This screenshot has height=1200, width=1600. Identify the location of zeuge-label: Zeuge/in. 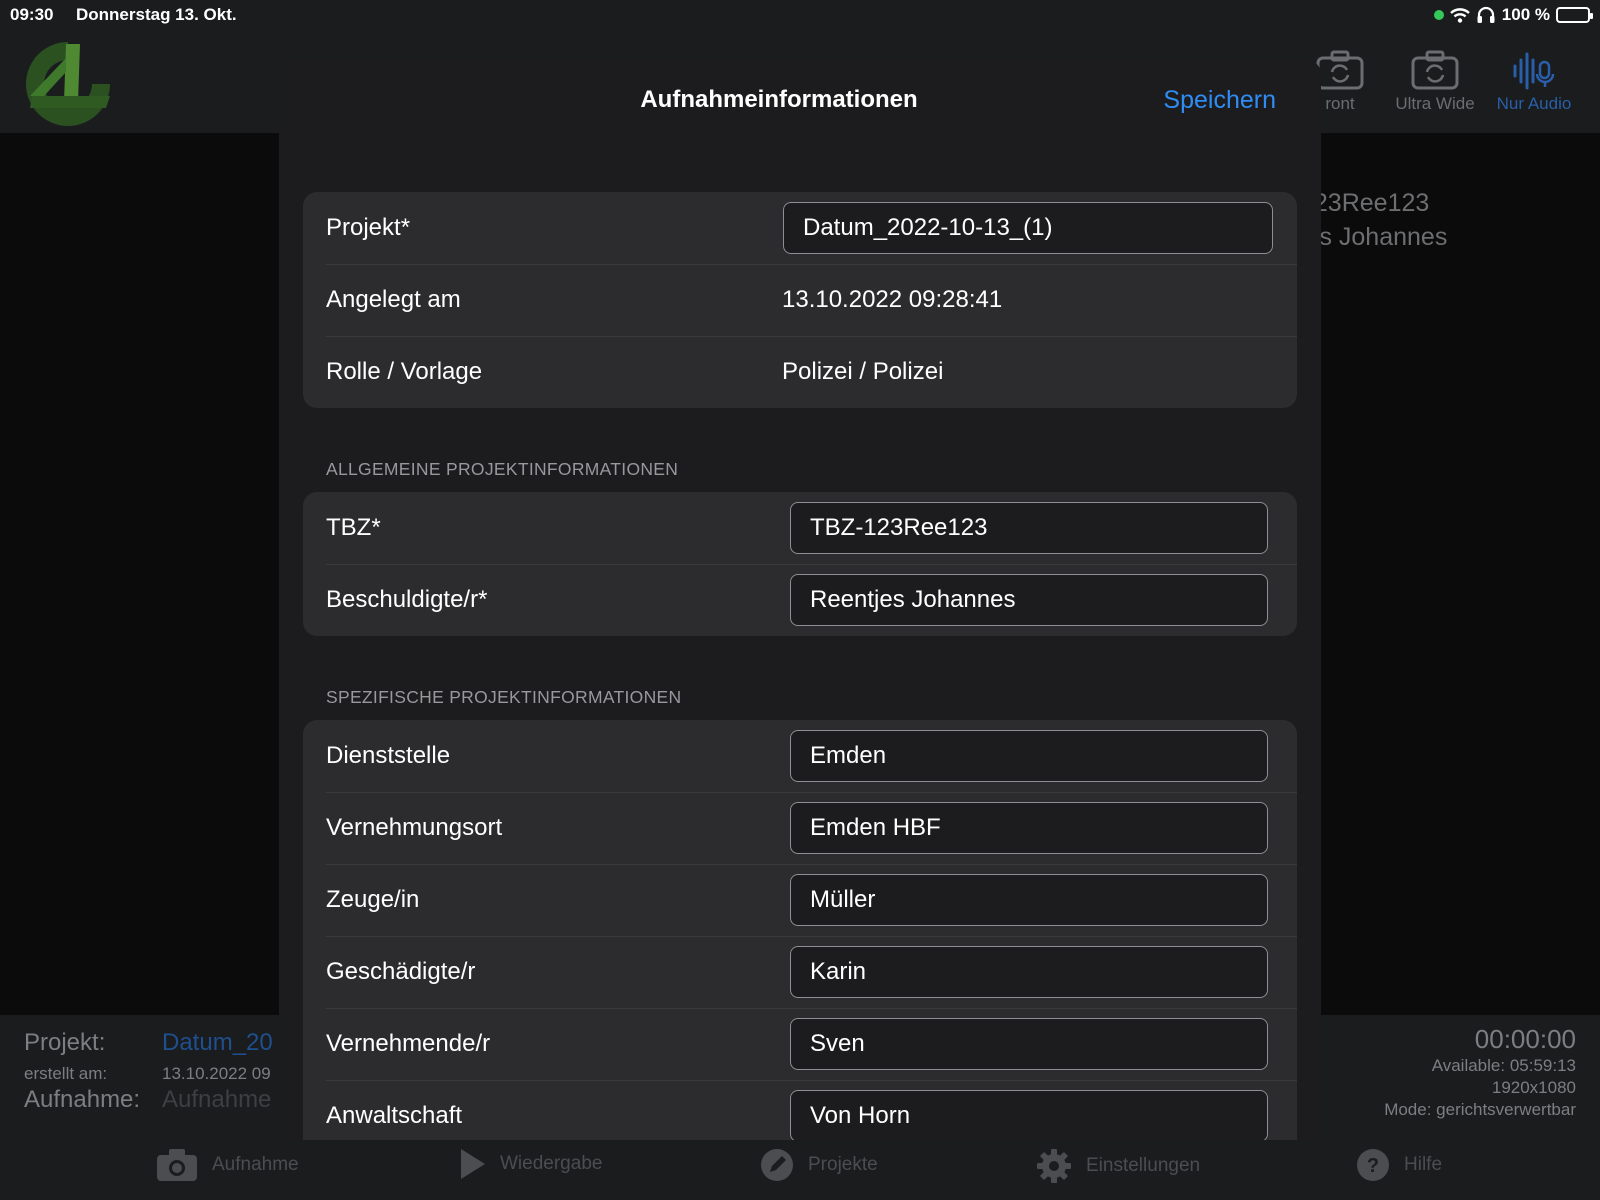
(373, 899).